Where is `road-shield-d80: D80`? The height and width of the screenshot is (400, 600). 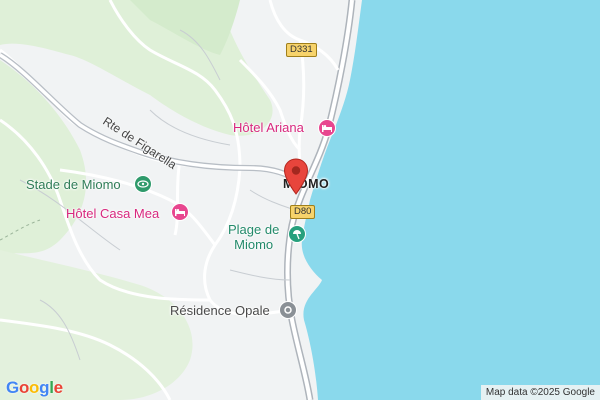
road-shield-d80: D80 is located at coordinates (303, 212).